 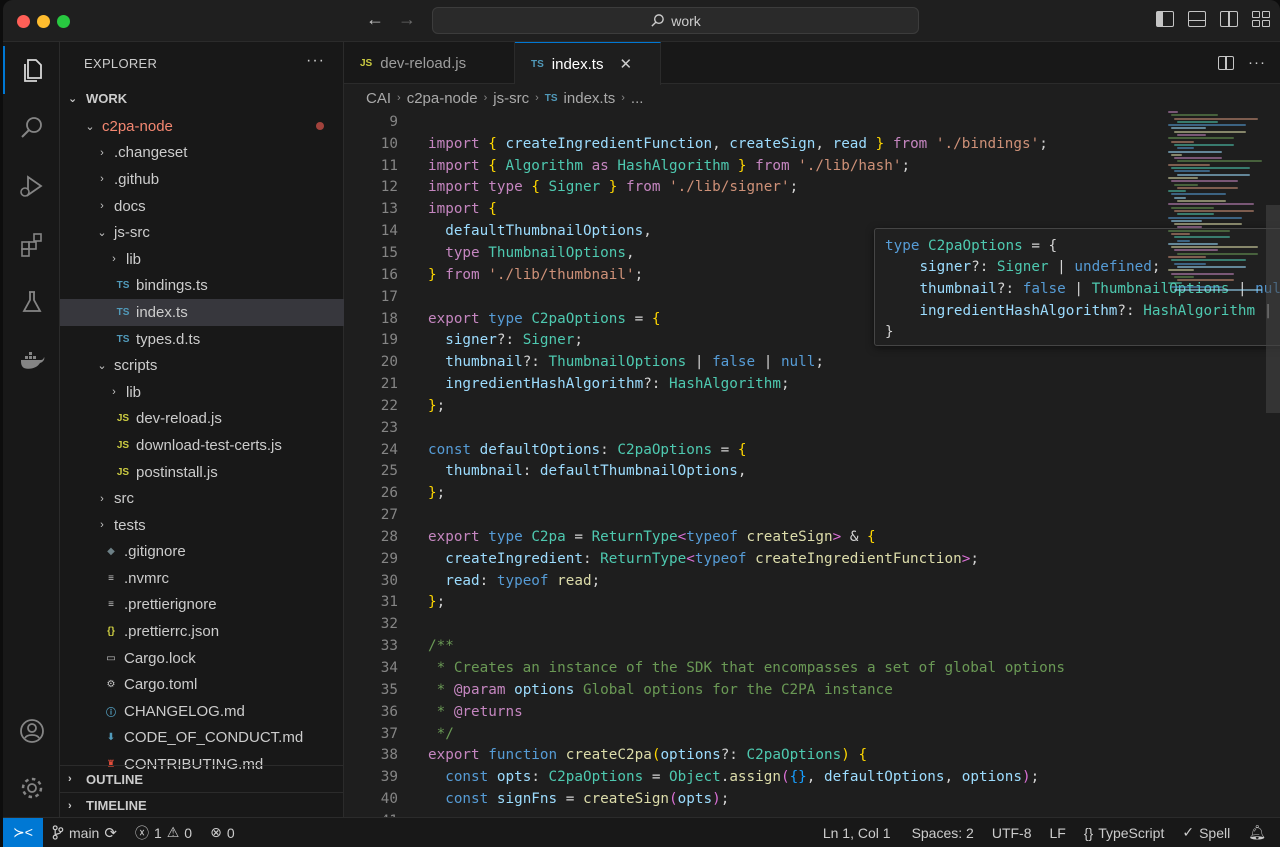 I want to click on timeline-section-header: › TIMELINE, so click(x=202, y=805).